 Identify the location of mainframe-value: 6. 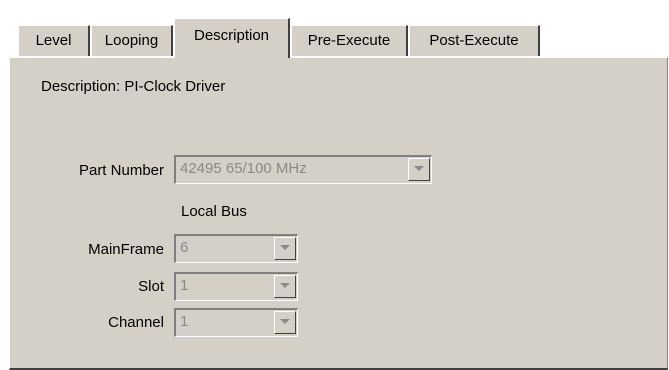
(184, 247).